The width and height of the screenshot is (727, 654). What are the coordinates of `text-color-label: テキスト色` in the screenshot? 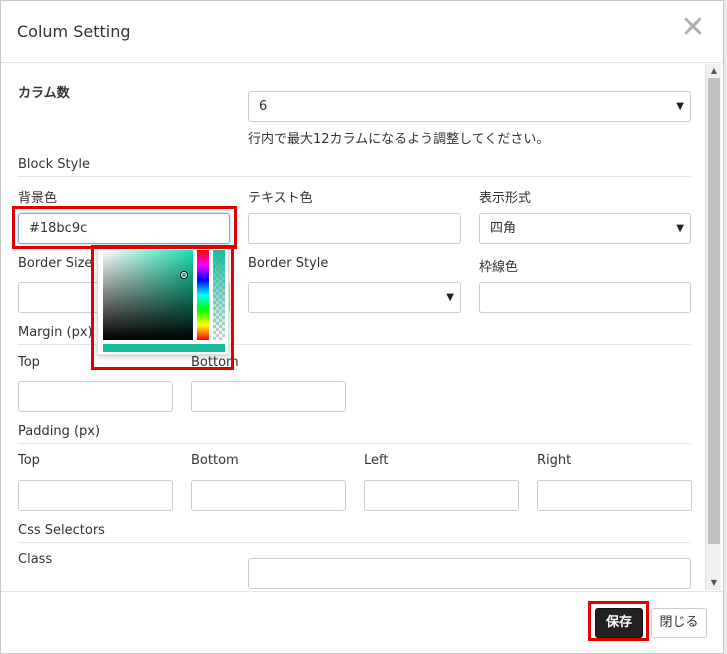 It's located at (280, 198).